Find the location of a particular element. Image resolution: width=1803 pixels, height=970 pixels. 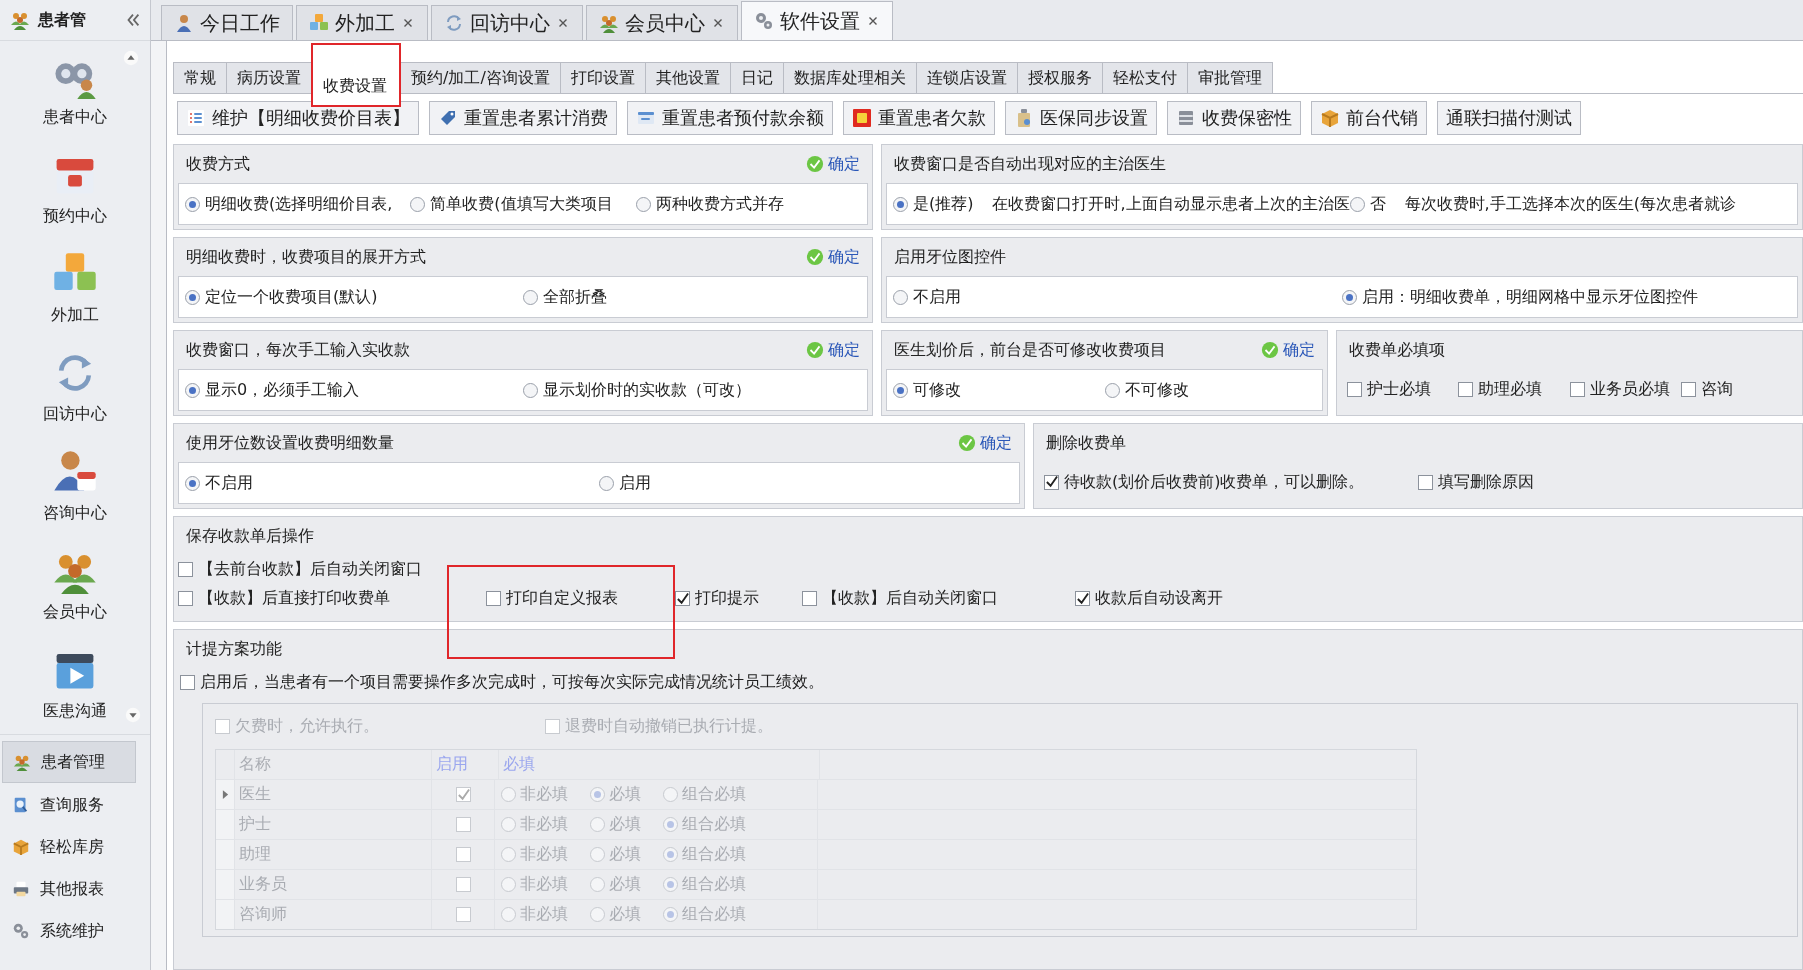

document-tab: 外加工 is located at coordinates (362, 22).